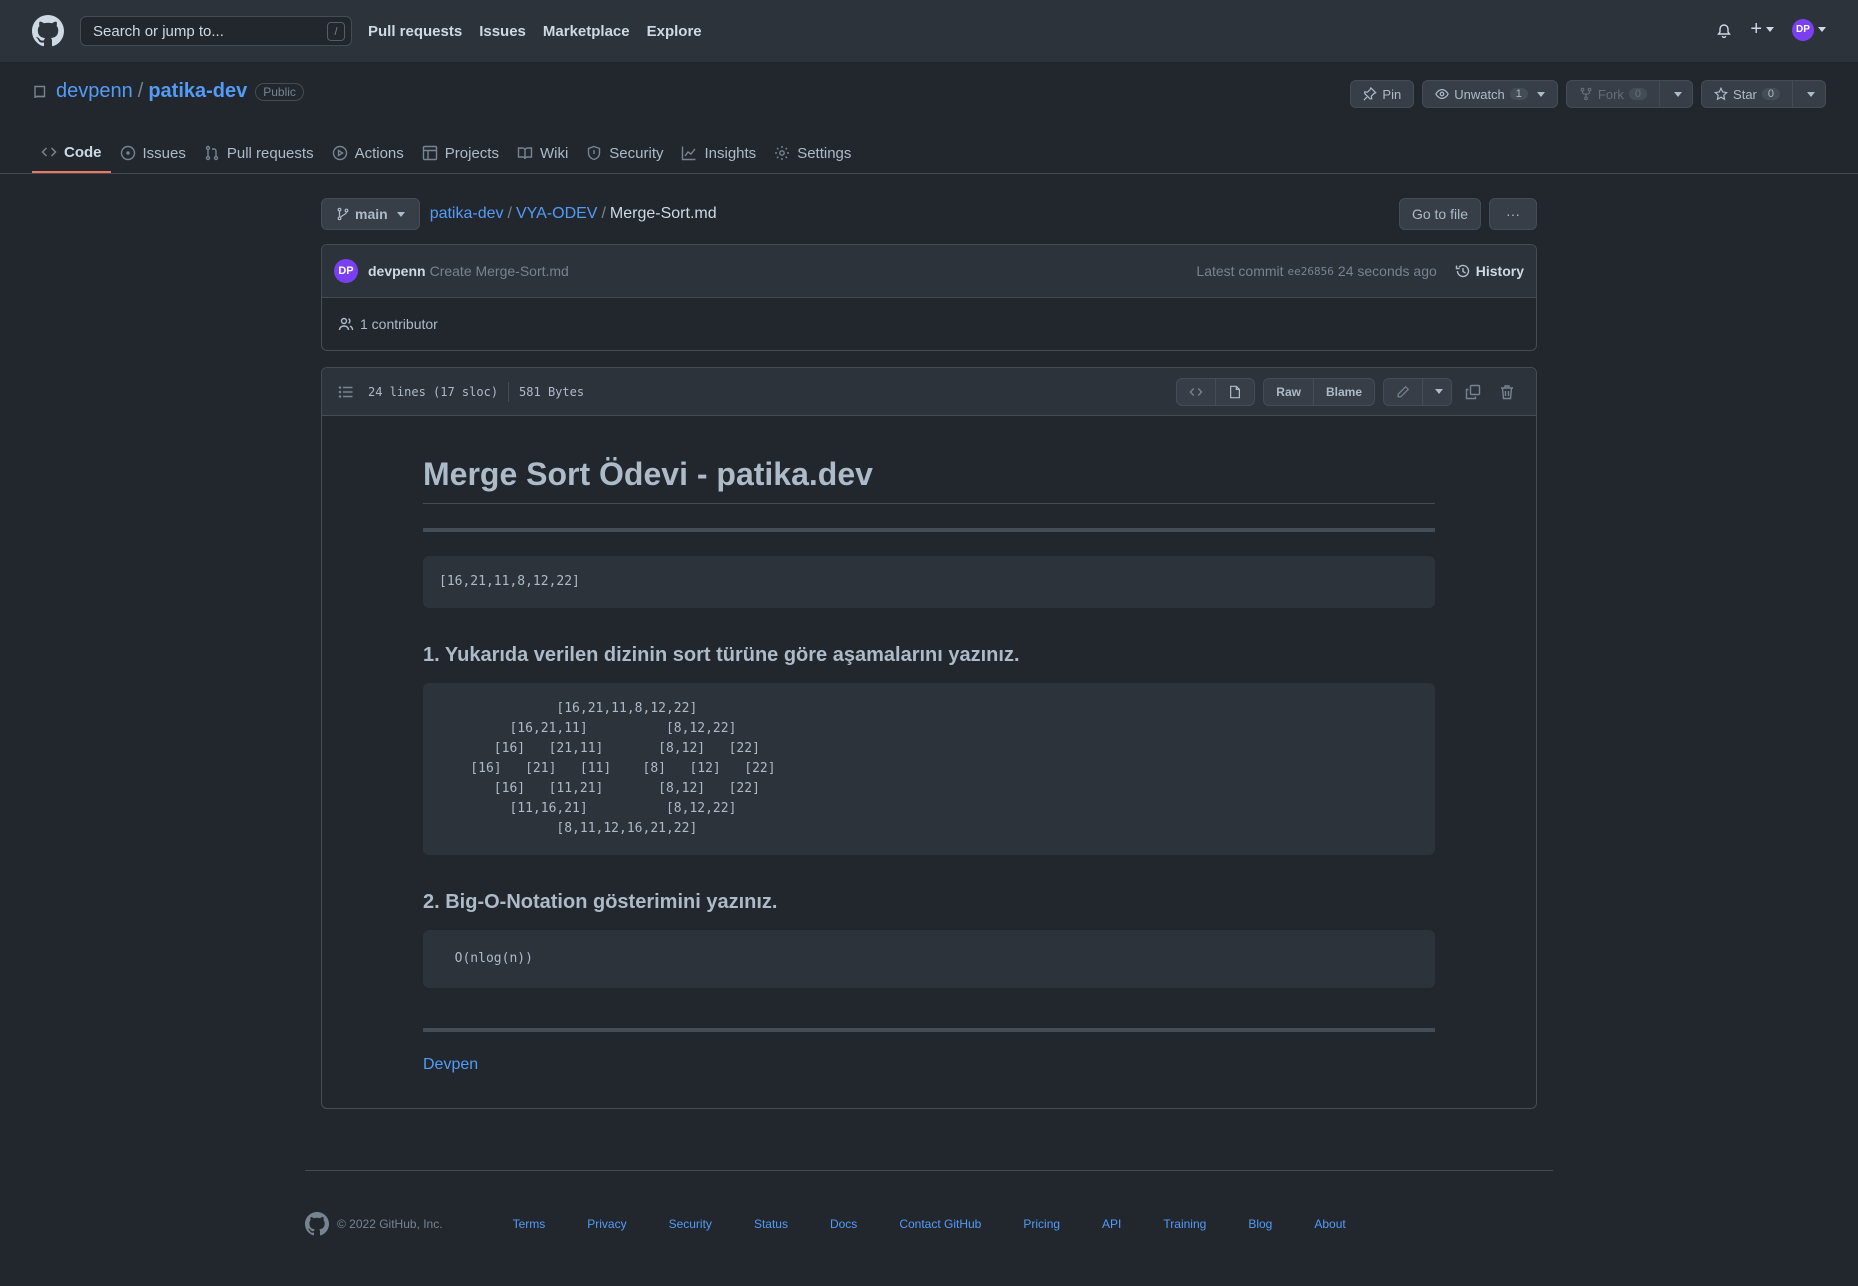  What do you see at coordinates (624, 153) in the screenshot?
I see `tab-security: Security` at bounding box center [624, 153].